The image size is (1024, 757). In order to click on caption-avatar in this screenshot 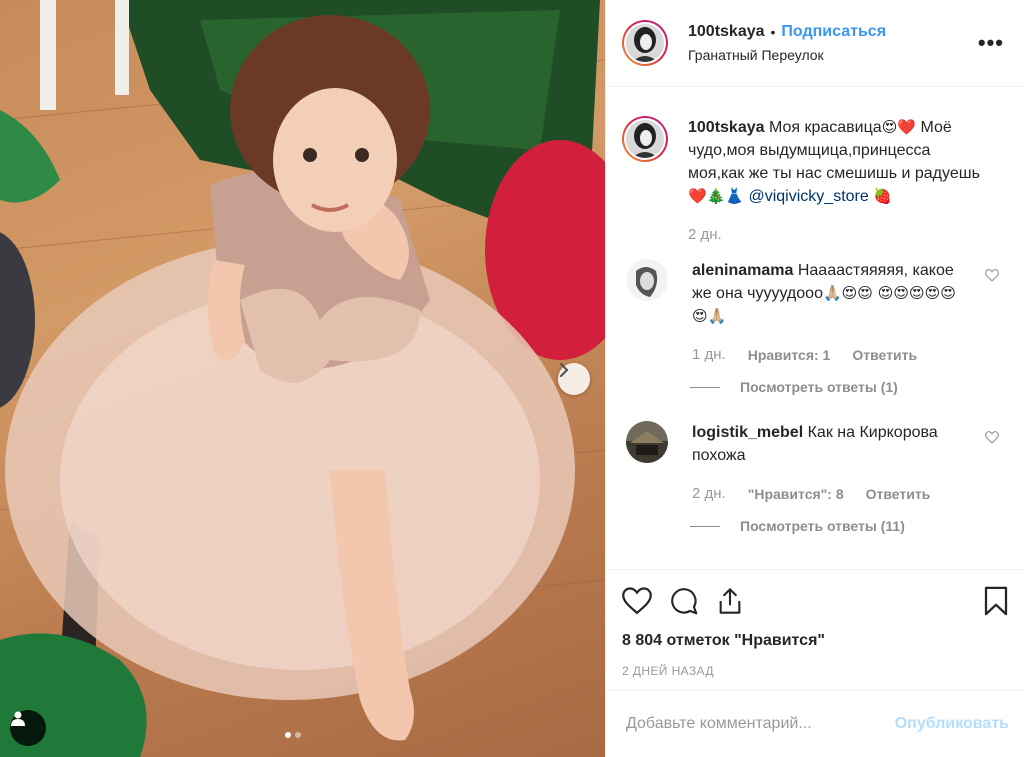, I will do `click(645, 139)`.